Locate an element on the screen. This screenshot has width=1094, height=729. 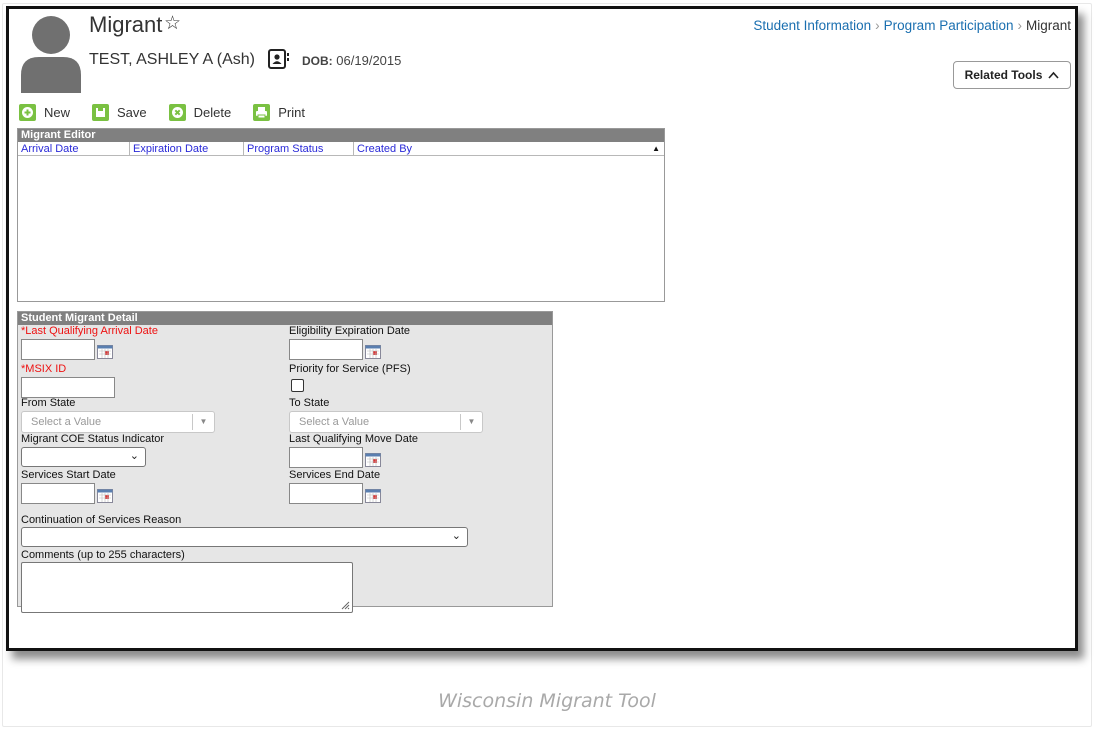
page-title: Migrant is located at coordinates (126, 24).